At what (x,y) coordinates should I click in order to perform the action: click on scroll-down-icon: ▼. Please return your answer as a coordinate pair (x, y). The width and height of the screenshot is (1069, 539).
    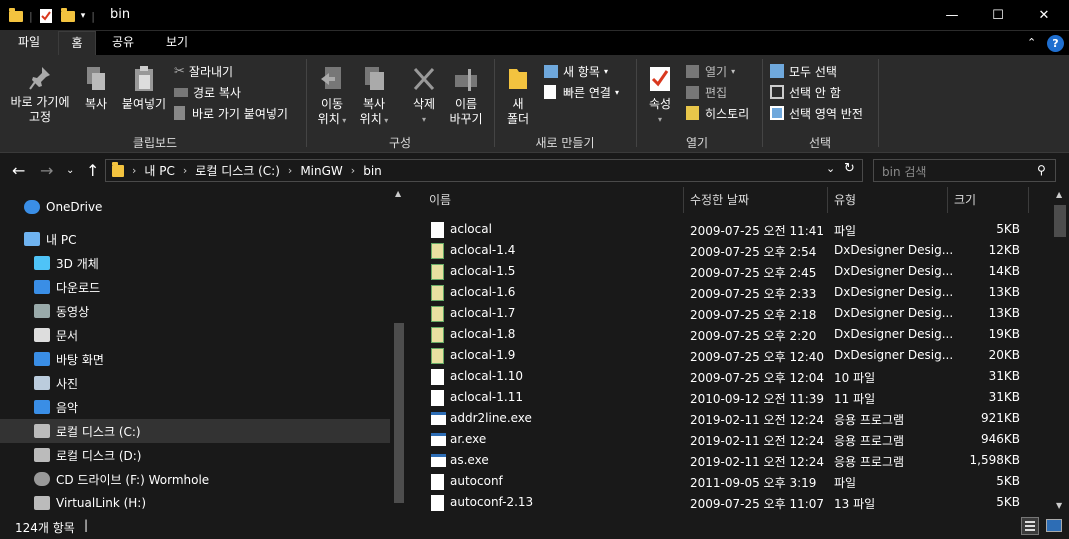
    Looking at the image, I should click on (1059, 505).